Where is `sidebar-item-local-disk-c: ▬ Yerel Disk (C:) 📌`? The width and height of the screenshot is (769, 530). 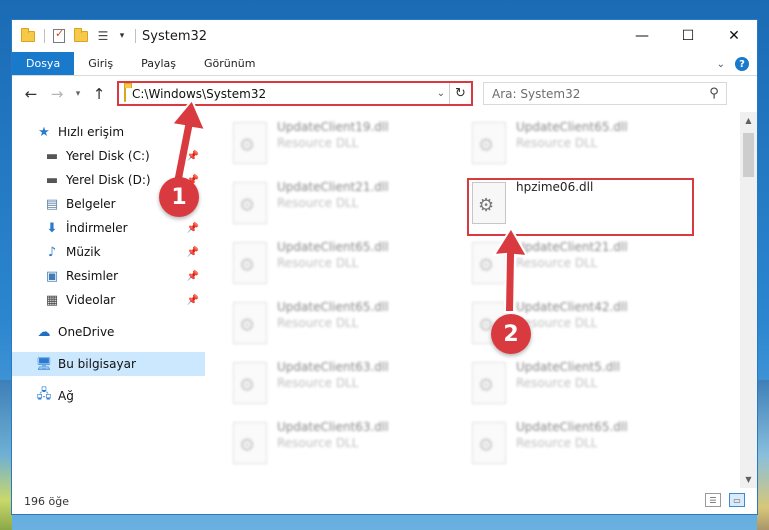 sidebar-item-local-disk-c: ▬ Yerel Disk (C:) 📌 is located at coordinates (108, 156).